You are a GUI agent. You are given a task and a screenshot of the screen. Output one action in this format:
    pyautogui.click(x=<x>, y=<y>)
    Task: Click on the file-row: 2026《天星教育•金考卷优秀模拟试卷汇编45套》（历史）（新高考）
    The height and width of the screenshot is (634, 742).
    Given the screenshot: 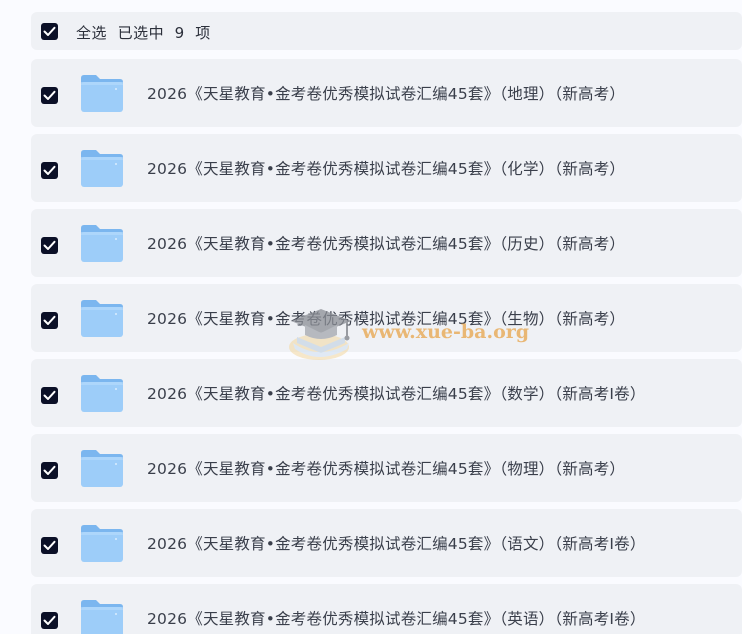 What is the action you would take?
    pyautogui.click(x=386, y=243)
    